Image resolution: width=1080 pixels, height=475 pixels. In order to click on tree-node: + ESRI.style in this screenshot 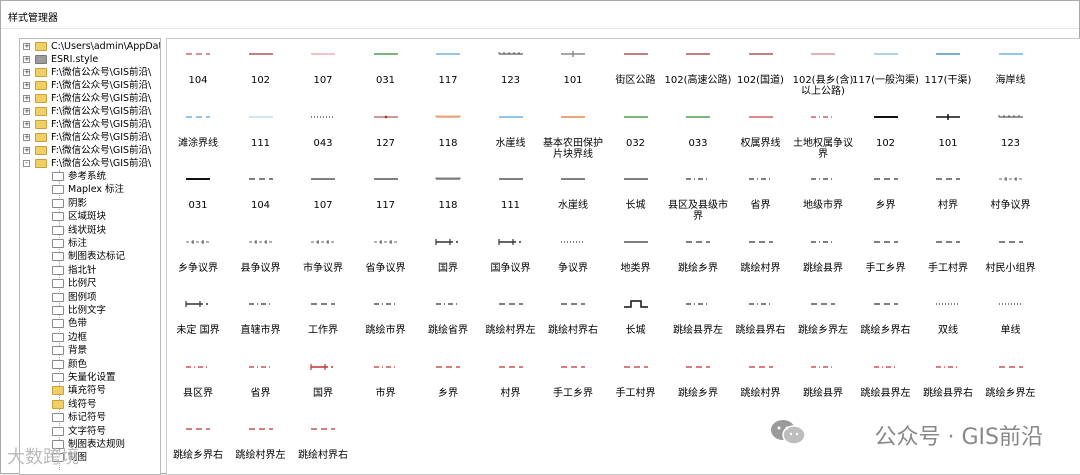, I will do `click(90, 59)`.